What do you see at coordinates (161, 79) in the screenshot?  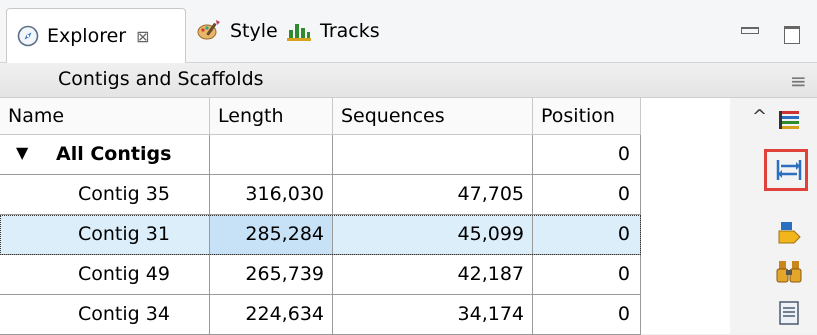 I see `panel-title: Contigs and Scaffolds` at bounding box center [161, 79].